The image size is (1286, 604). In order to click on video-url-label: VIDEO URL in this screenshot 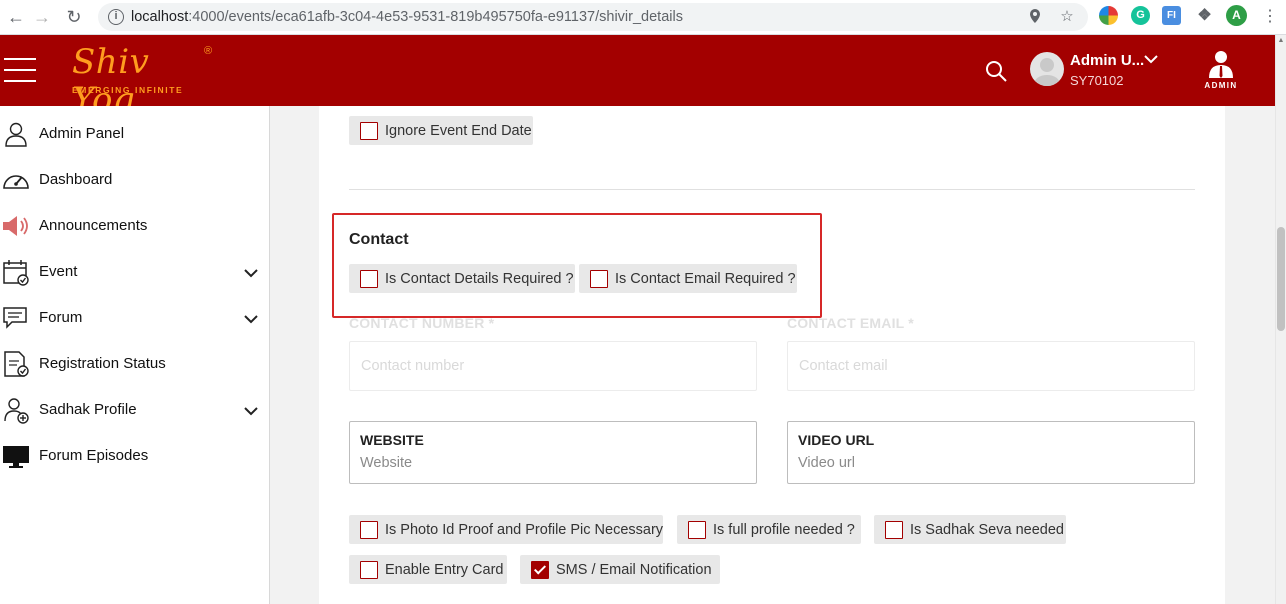, I will do `click(836, 440)`.